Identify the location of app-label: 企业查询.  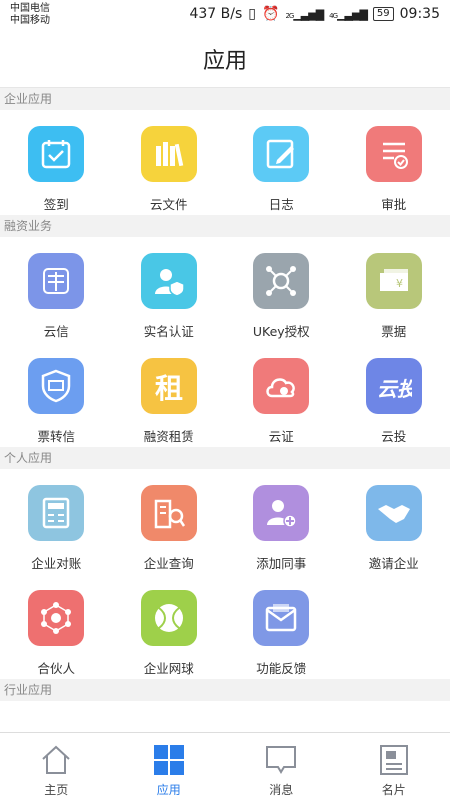
(168, 563).